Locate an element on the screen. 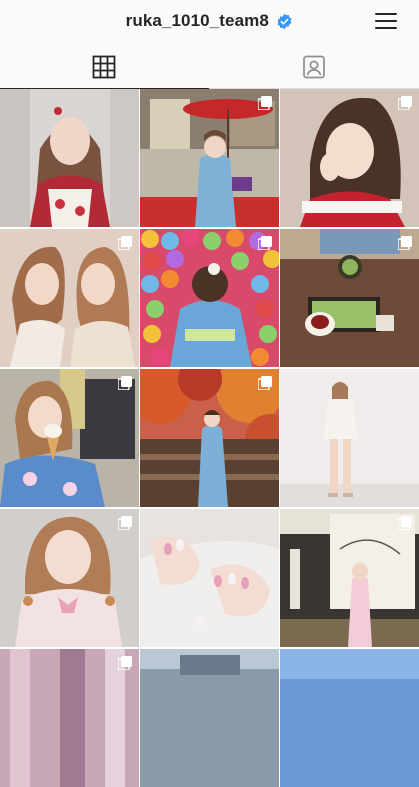  tagged-person-icon is located at coordinates (314, 67).